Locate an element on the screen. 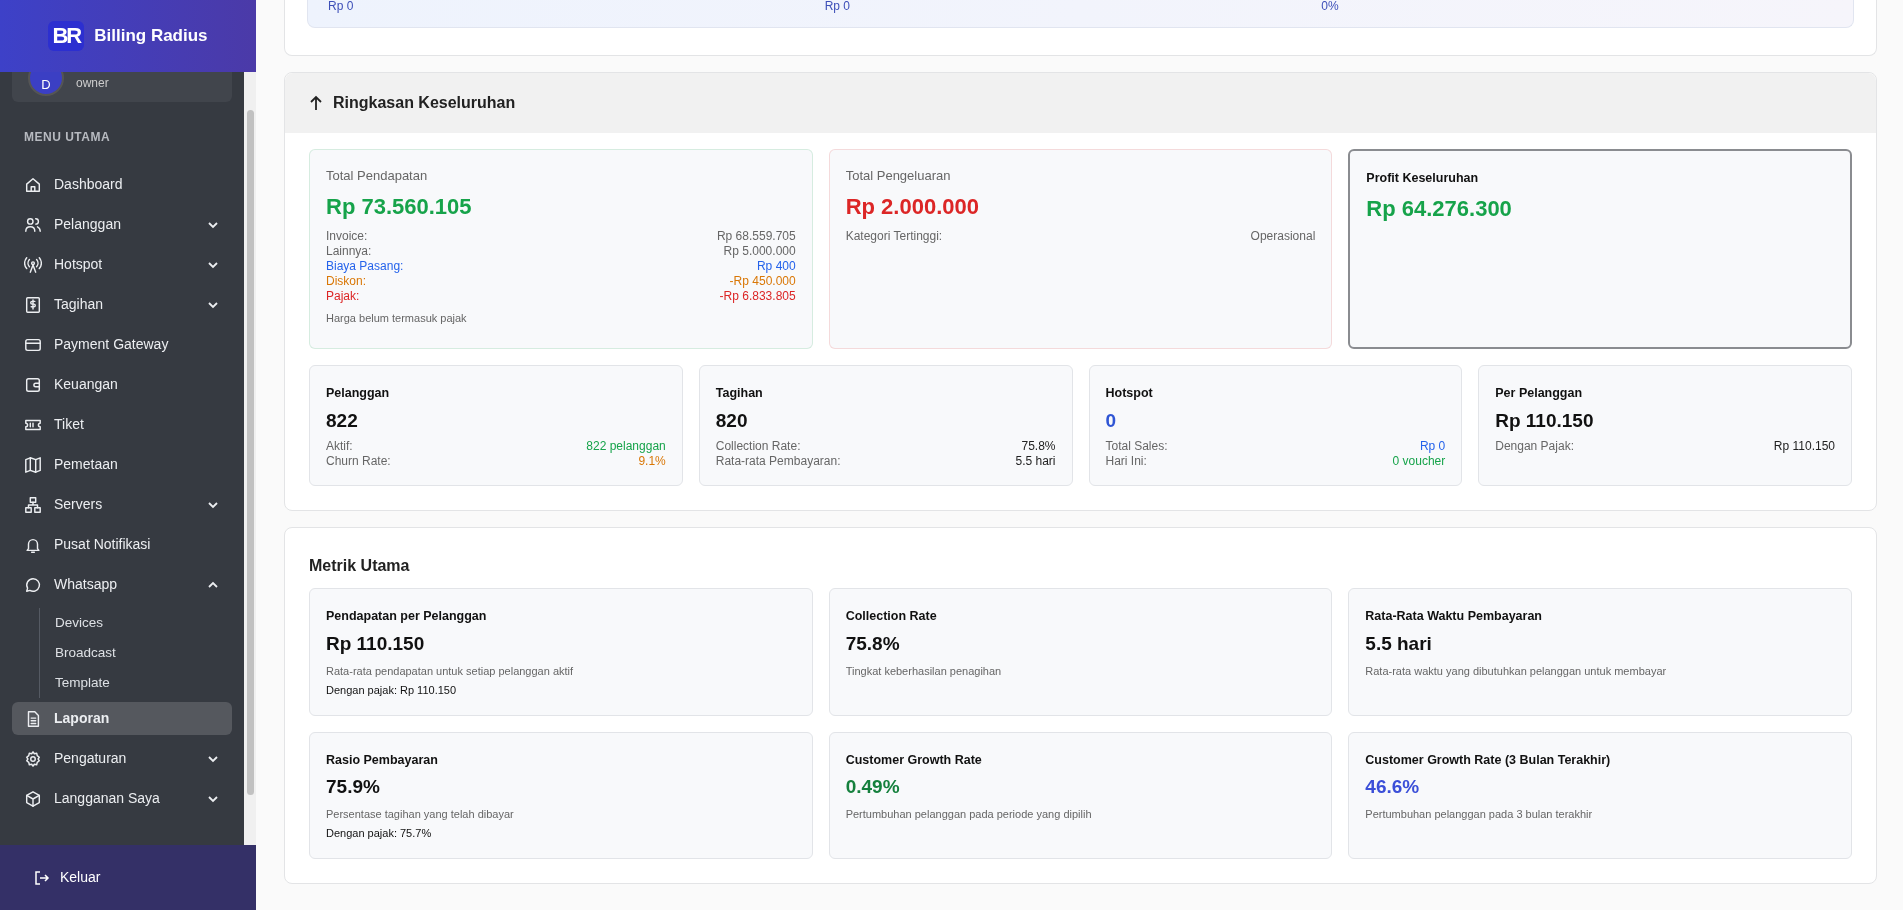 The image size is (1903, 910). row-label: Collection Rate: is located at coordinates (758, 447).